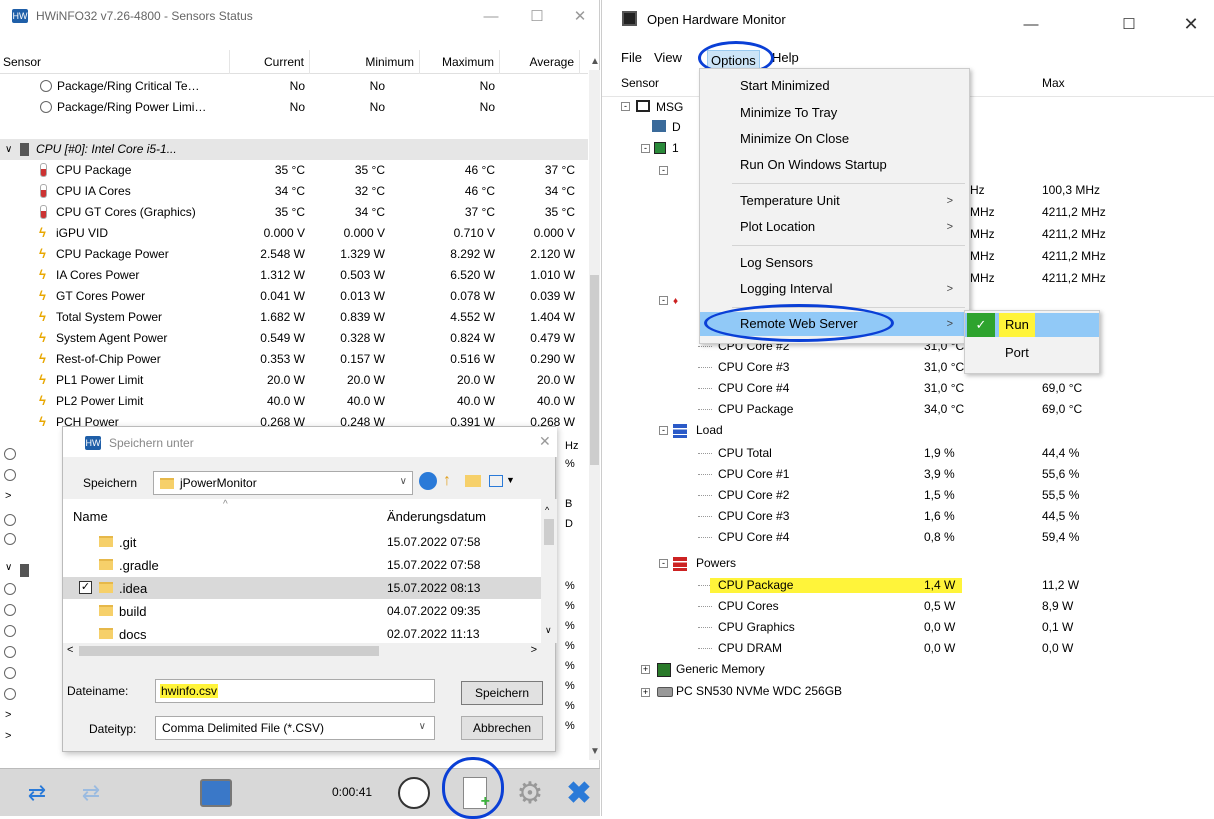 The height and width of the screenshot is (819, 1214). I want to click on menu-item-plot-location: Plot Location >, so click(834, 227).